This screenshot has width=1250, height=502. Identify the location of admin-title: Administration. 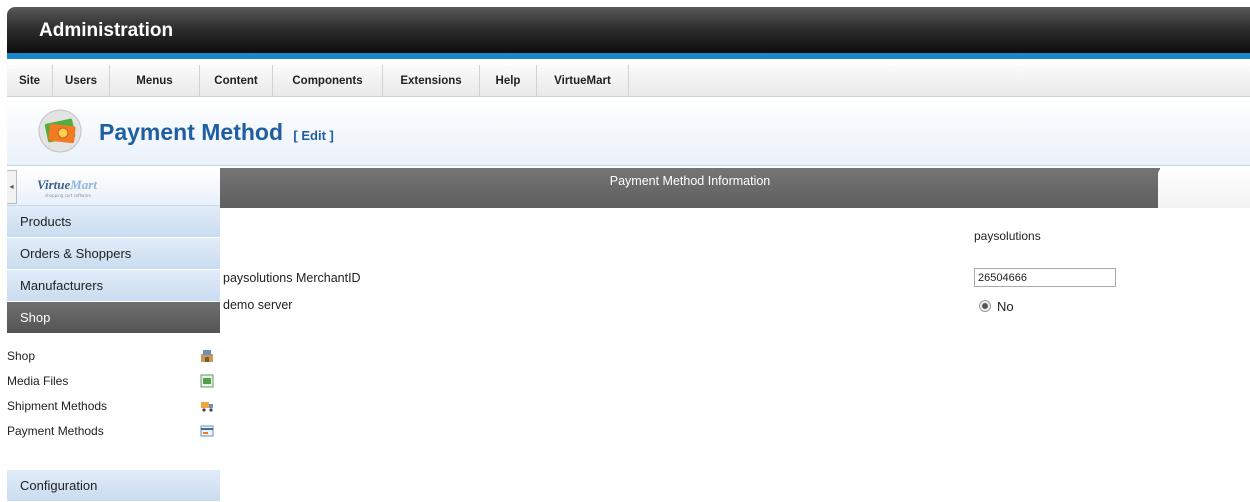
(106, 30).